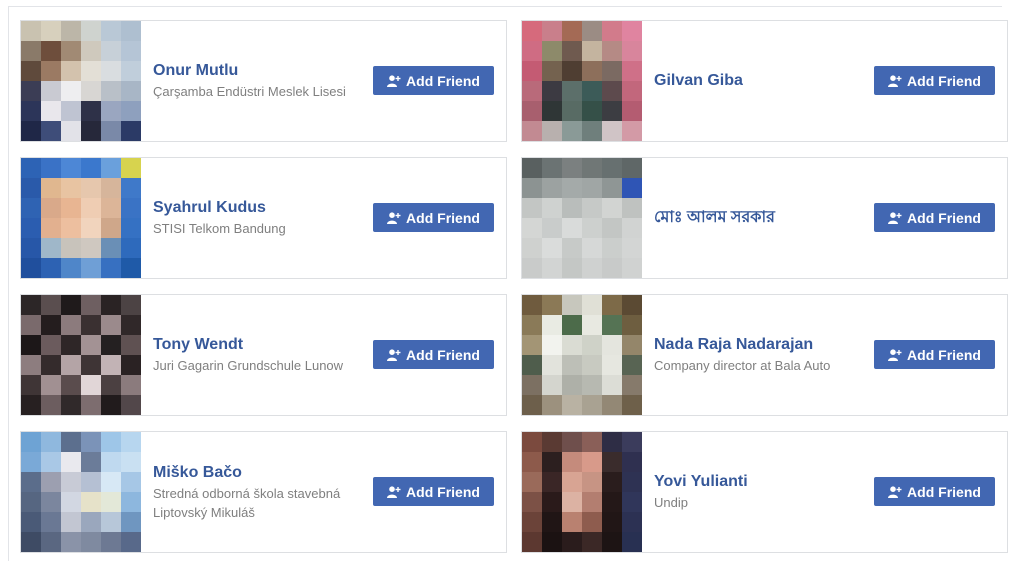 This screenshot has width=1010, height=567. What do you see at coordinates (258, 345) in the screenshot?
I see `profile-name-link: Tony Wendt` at bounding box center [258, 345].